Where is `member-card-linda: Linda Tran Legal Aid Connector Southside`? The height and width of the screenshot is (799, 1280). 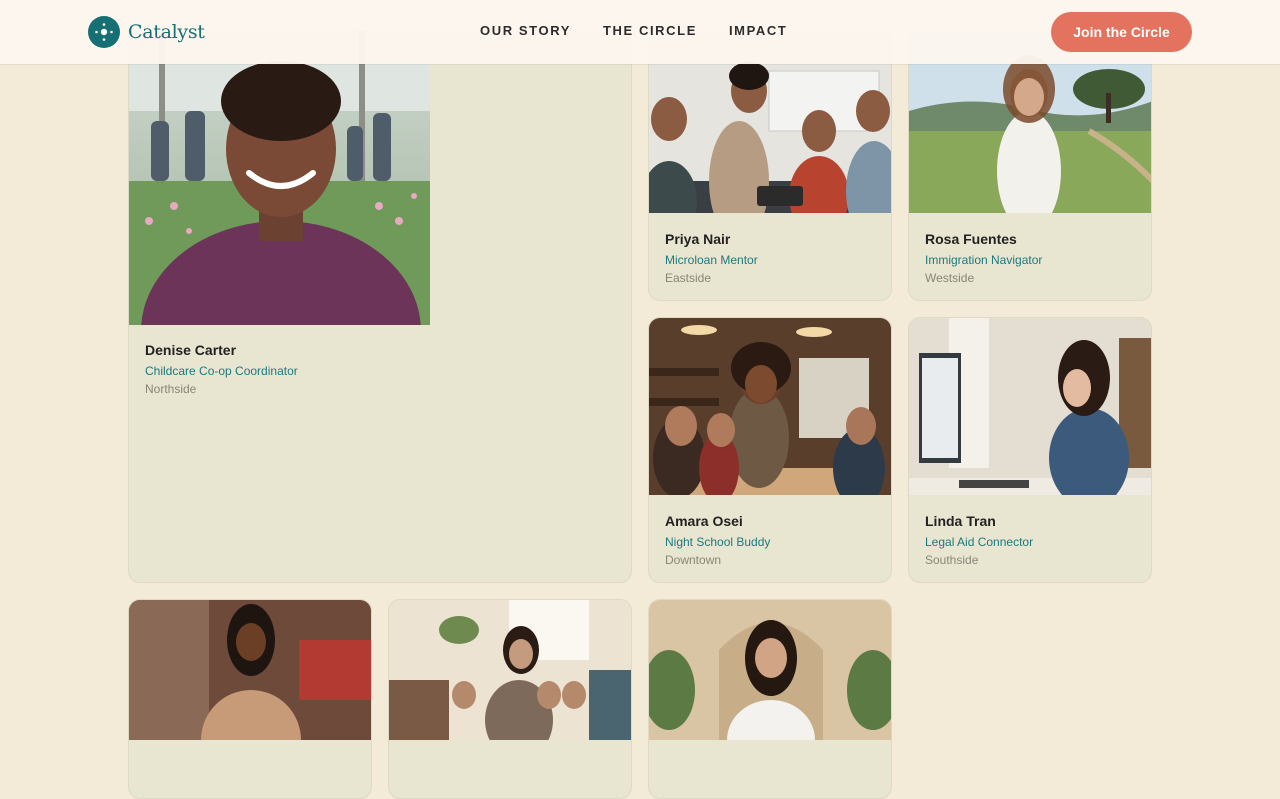
member-card-linda: Linda Tran Legal Aid Connector Southside is located at coordinates (1030, 450).